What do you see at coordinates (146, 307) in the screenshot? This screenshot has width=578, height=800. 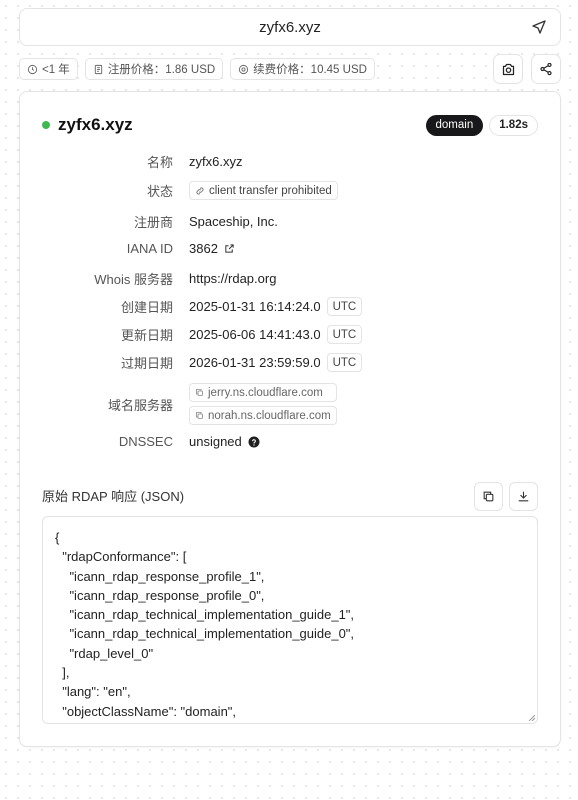 I see `field-label: 创建日期` at bounding box center [146, 307].